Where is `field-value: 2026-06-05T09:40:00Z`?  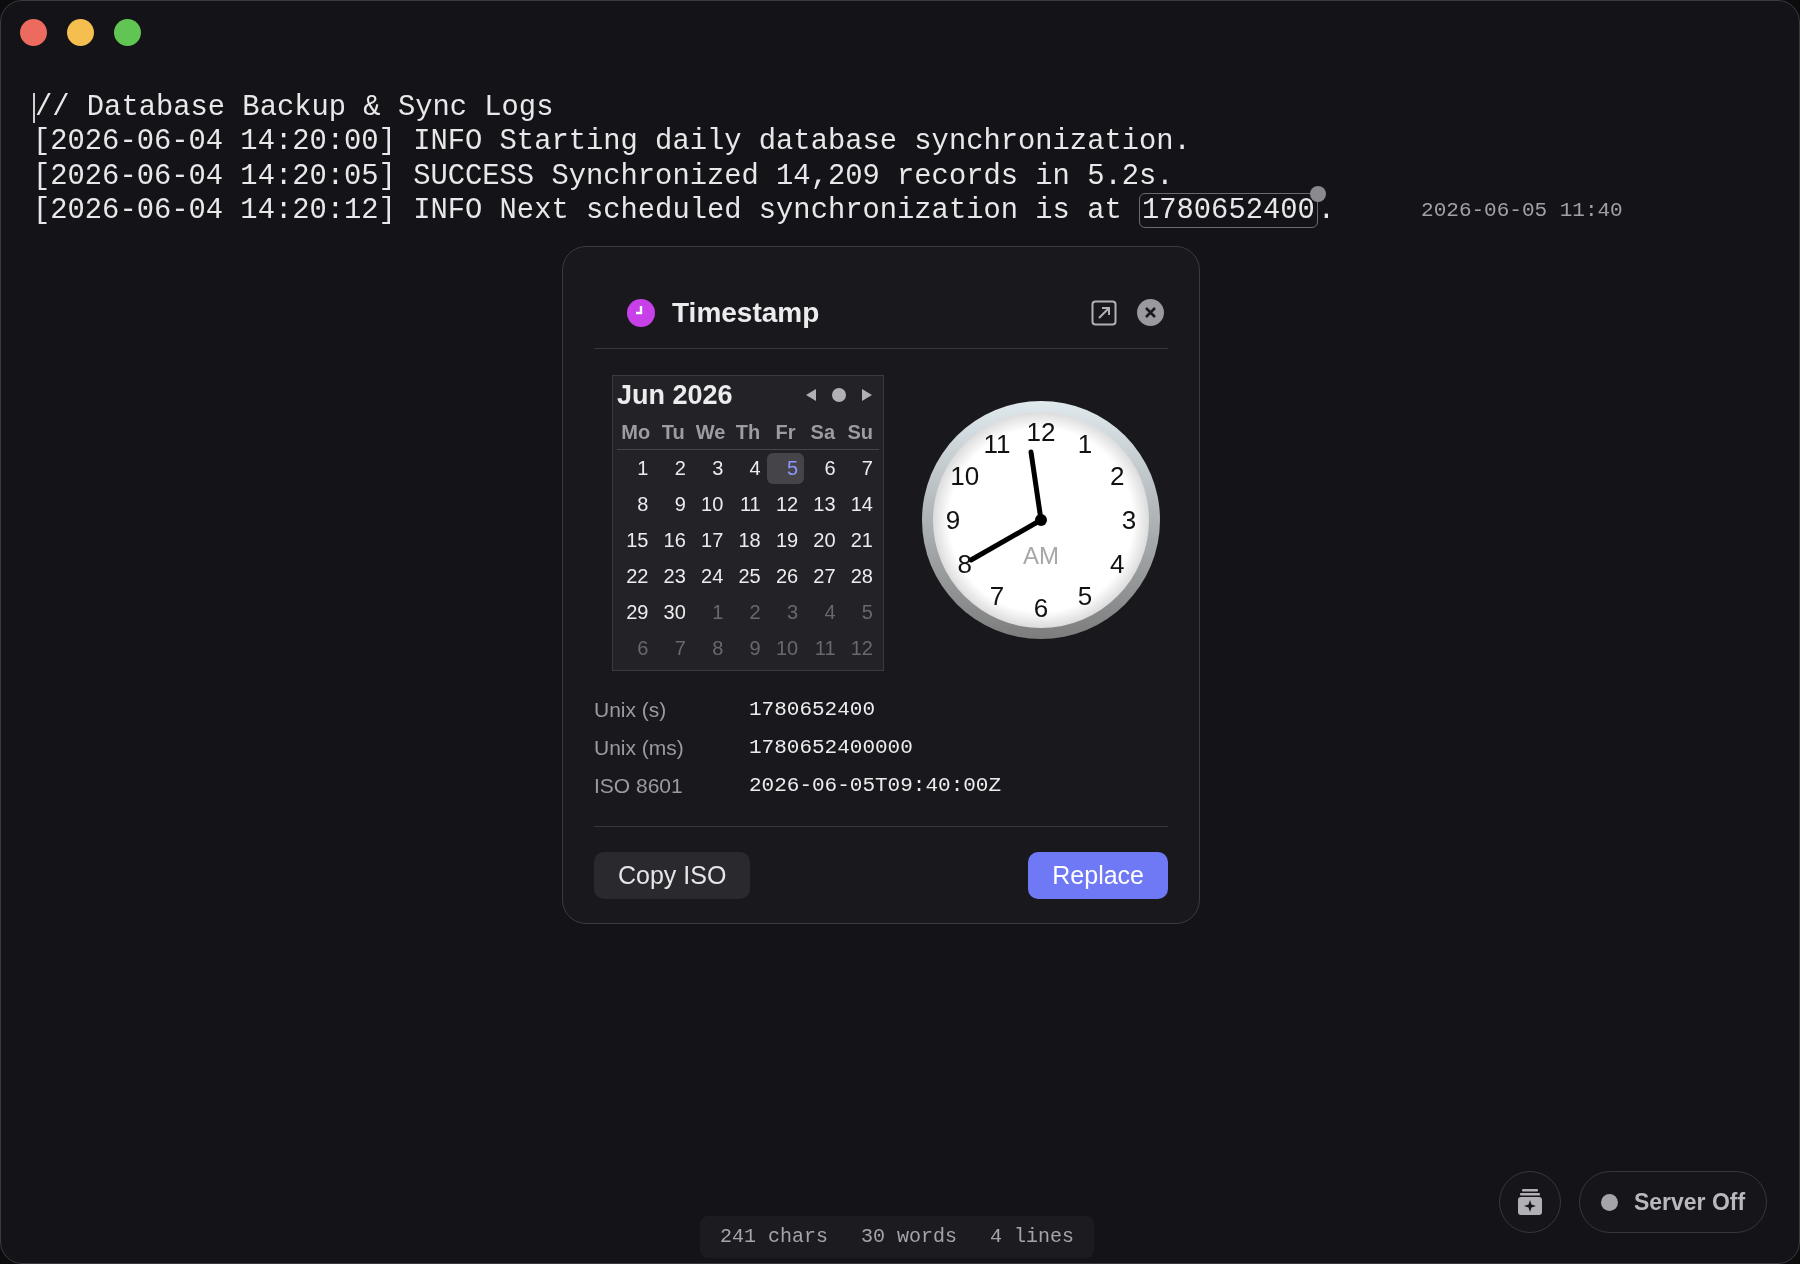
field-value: 2026-06-05T09:40:00Z is located at coordinates (875, 786).